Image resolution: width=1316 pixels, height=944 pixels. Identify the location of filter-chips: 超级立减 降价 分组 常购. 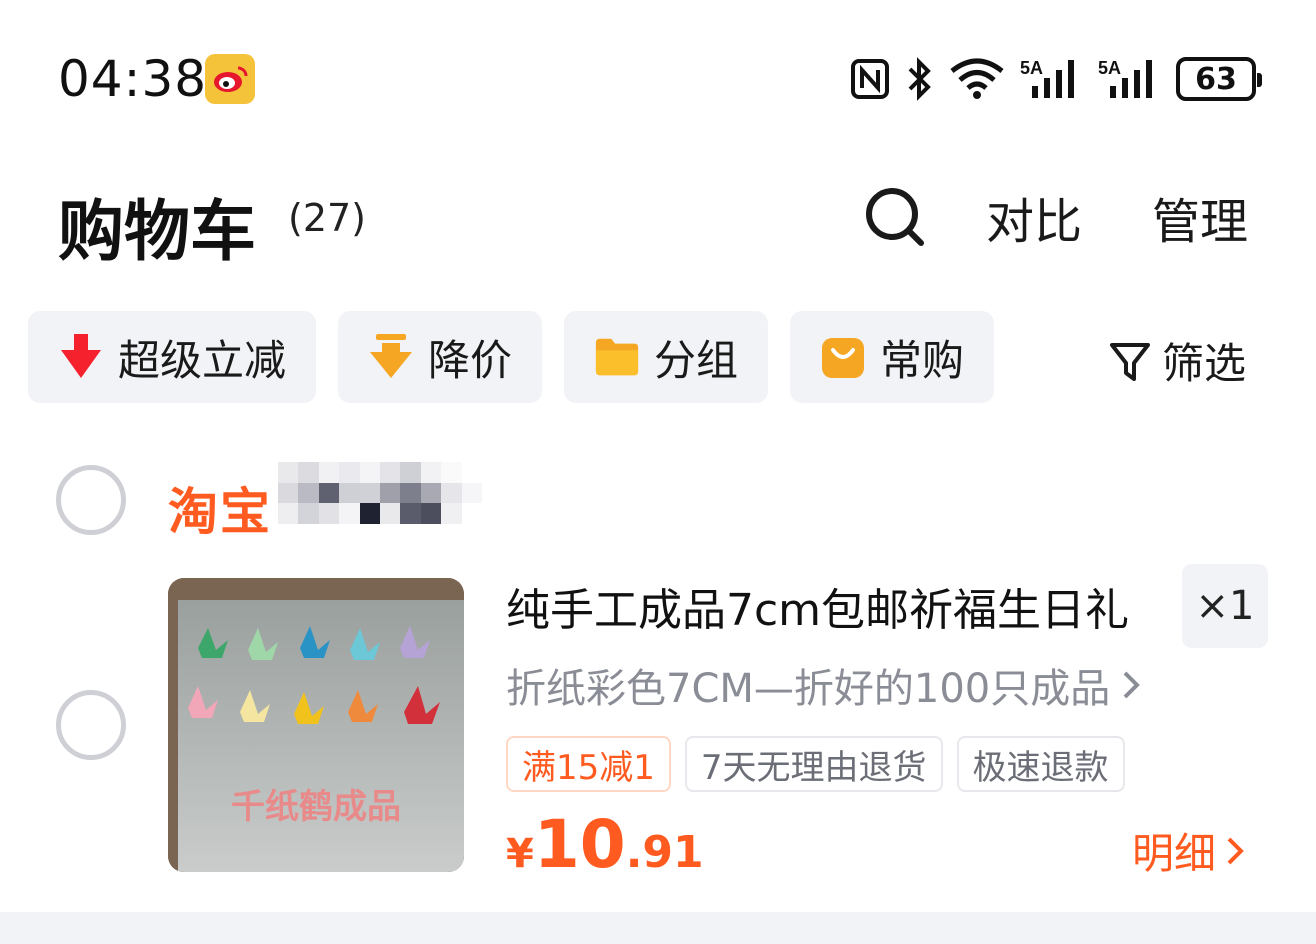
(511, 357).